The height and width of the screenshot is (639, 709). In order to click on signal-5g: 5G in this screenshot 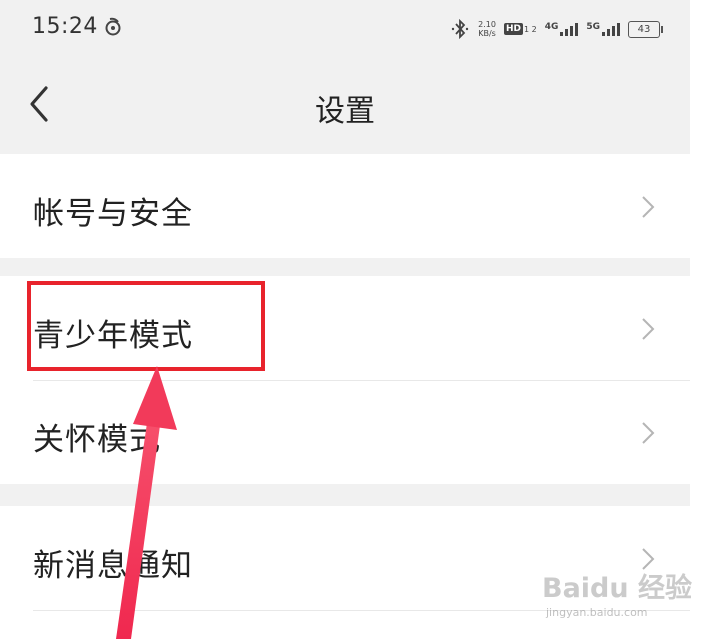, I will do `click(603, 29)`.